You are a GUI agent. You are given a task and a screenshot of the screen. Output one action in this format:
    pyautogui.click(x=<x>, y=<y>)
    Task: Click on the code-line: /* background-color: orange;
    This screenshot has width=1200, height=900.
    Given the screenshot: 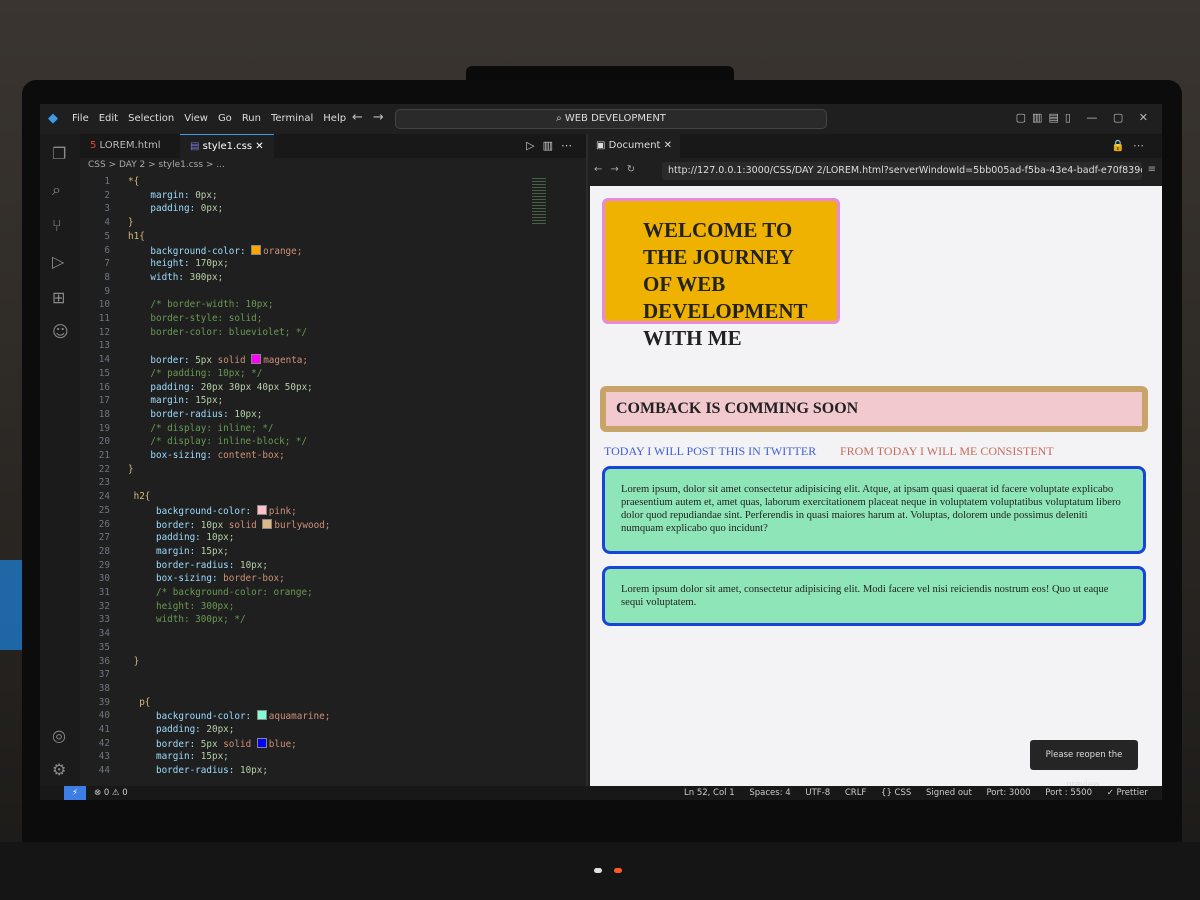 What is the action you would take?
    pyautogui.click(x=220, y=592)
    